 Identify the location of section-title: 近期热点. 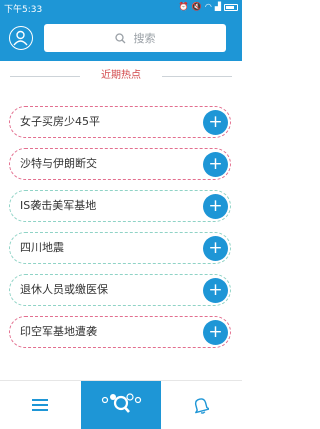
(121, 75).